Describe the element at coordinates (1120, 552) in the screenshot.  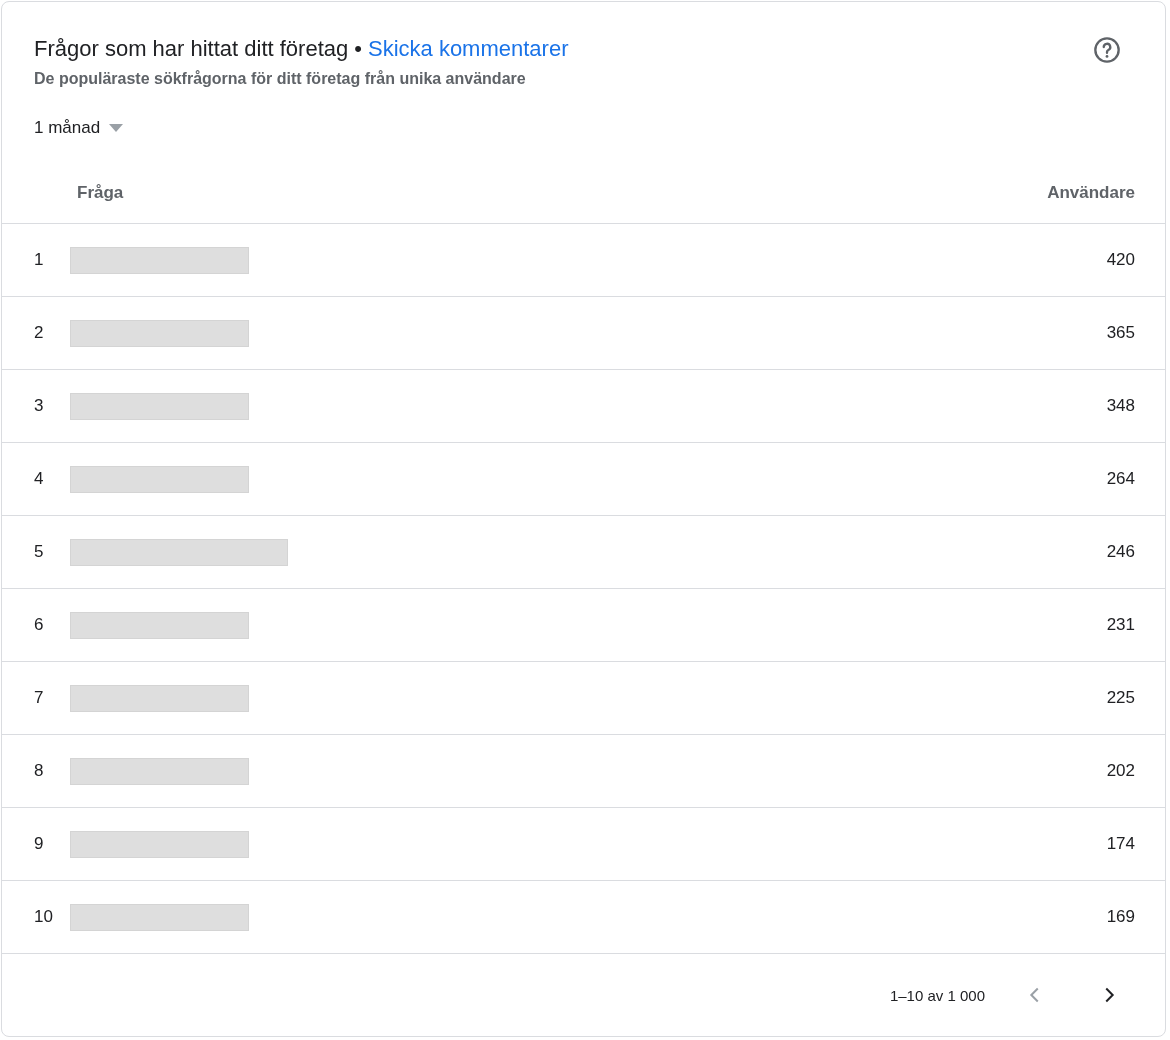
I see `user-count: 246` at that location.